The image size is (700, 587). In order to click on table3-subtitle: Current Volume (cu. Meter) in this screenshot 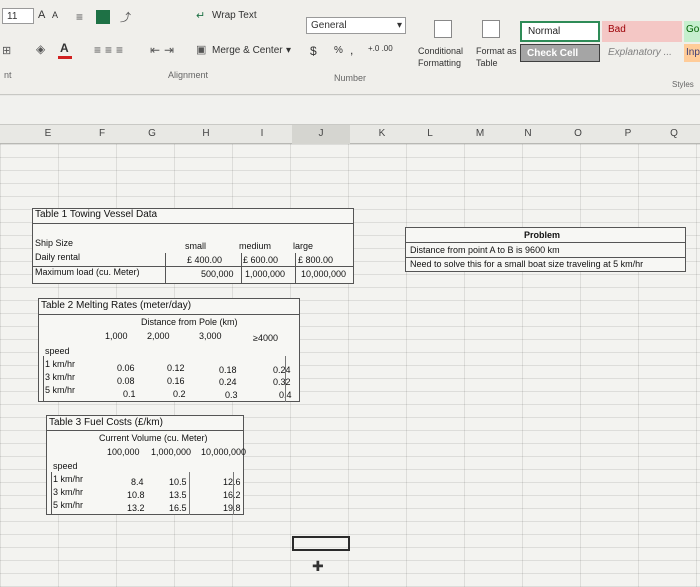, I will do `click(153, 438)`.